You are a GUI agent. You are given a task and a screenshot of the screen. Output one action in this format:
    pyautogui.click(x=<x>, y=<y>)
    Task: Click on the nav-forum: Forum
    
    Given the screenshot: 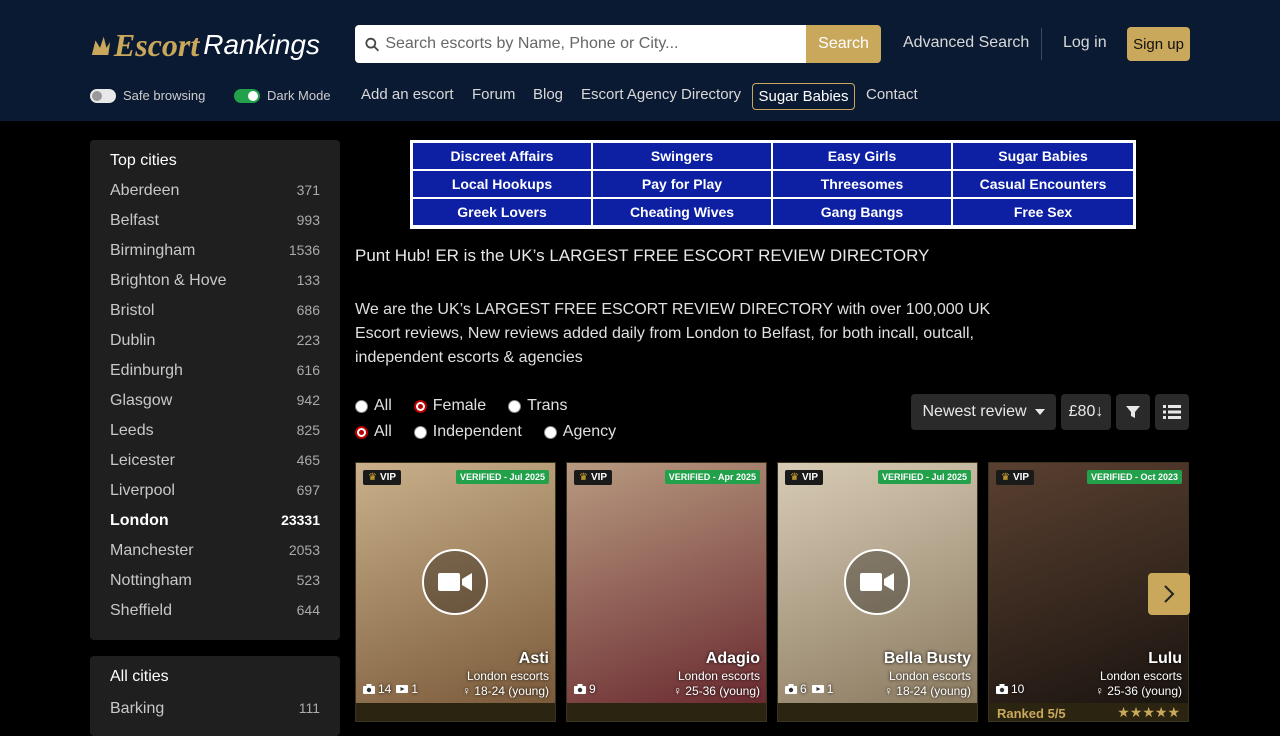 What is the action you would take?
    pyautogui.click(x=493, y=94)
    